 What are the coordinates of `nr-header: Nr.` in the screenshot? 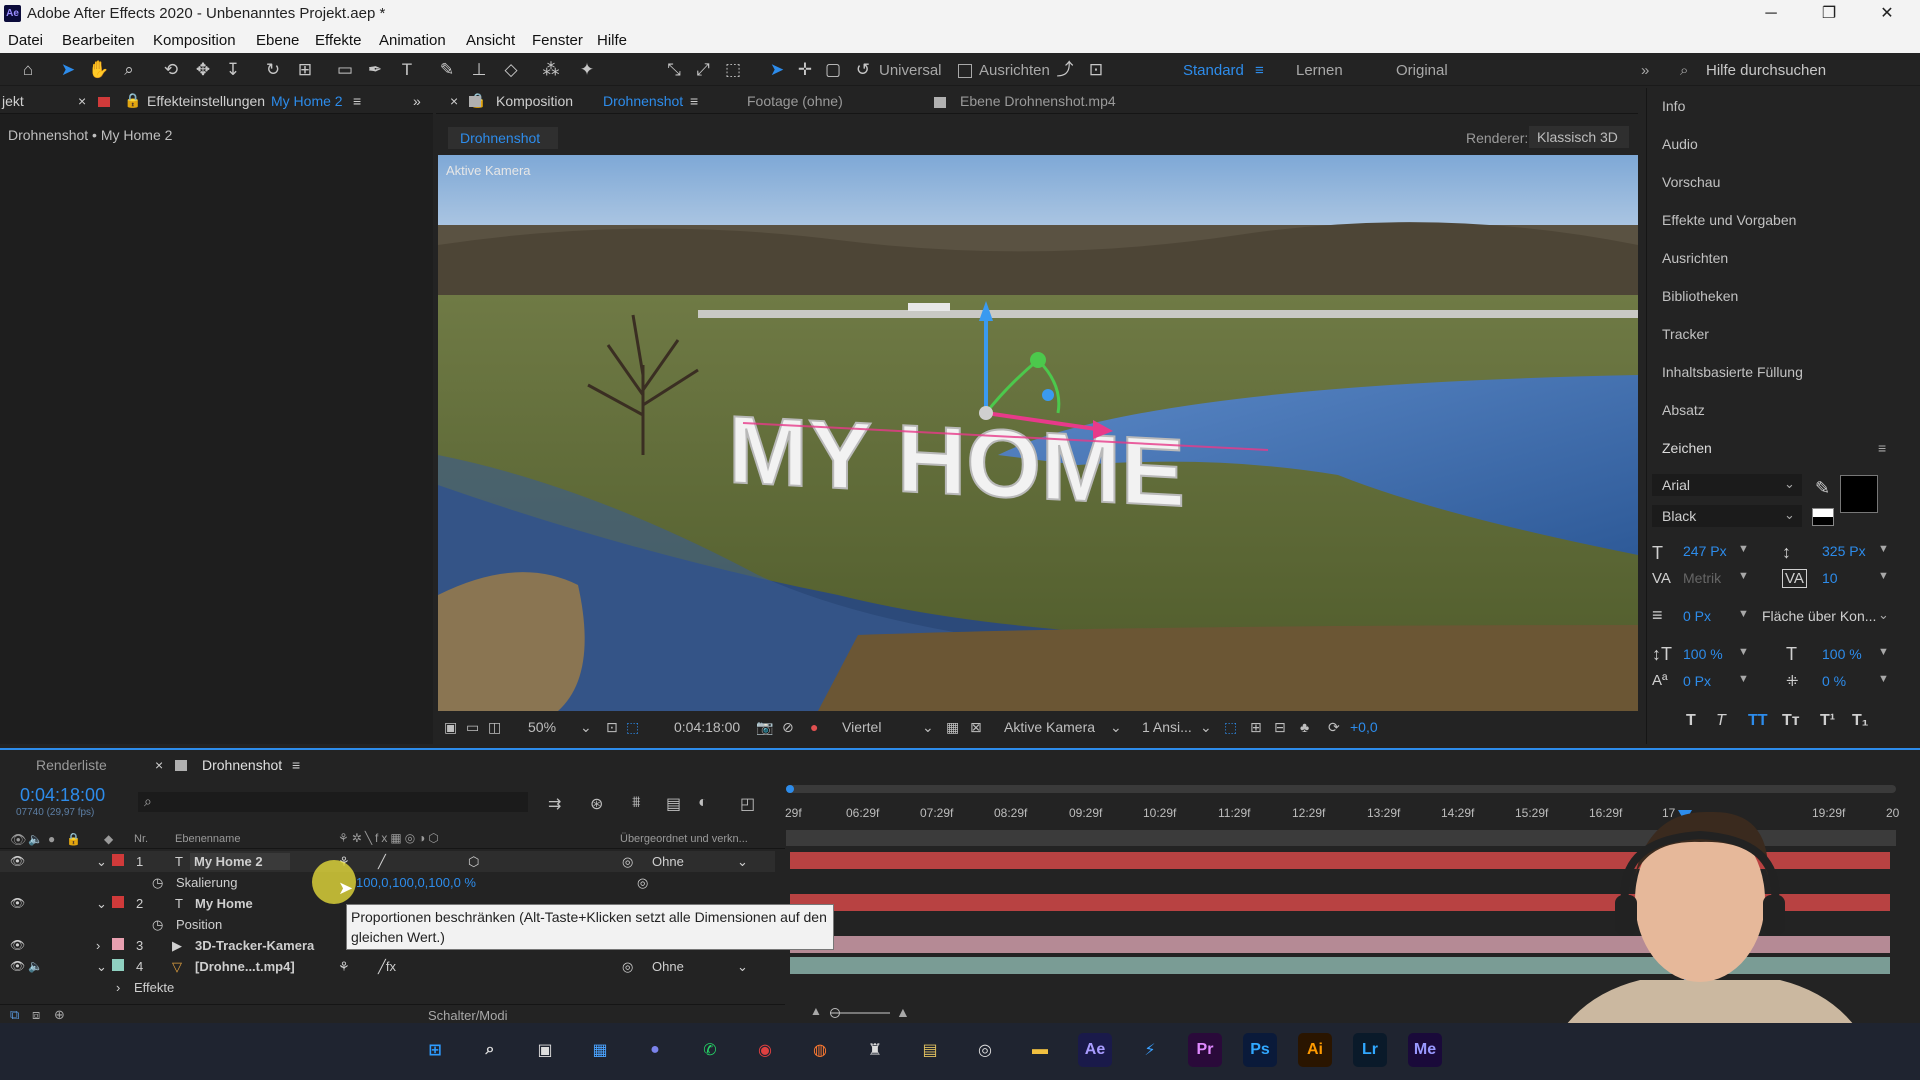 It's located at (141, 839).